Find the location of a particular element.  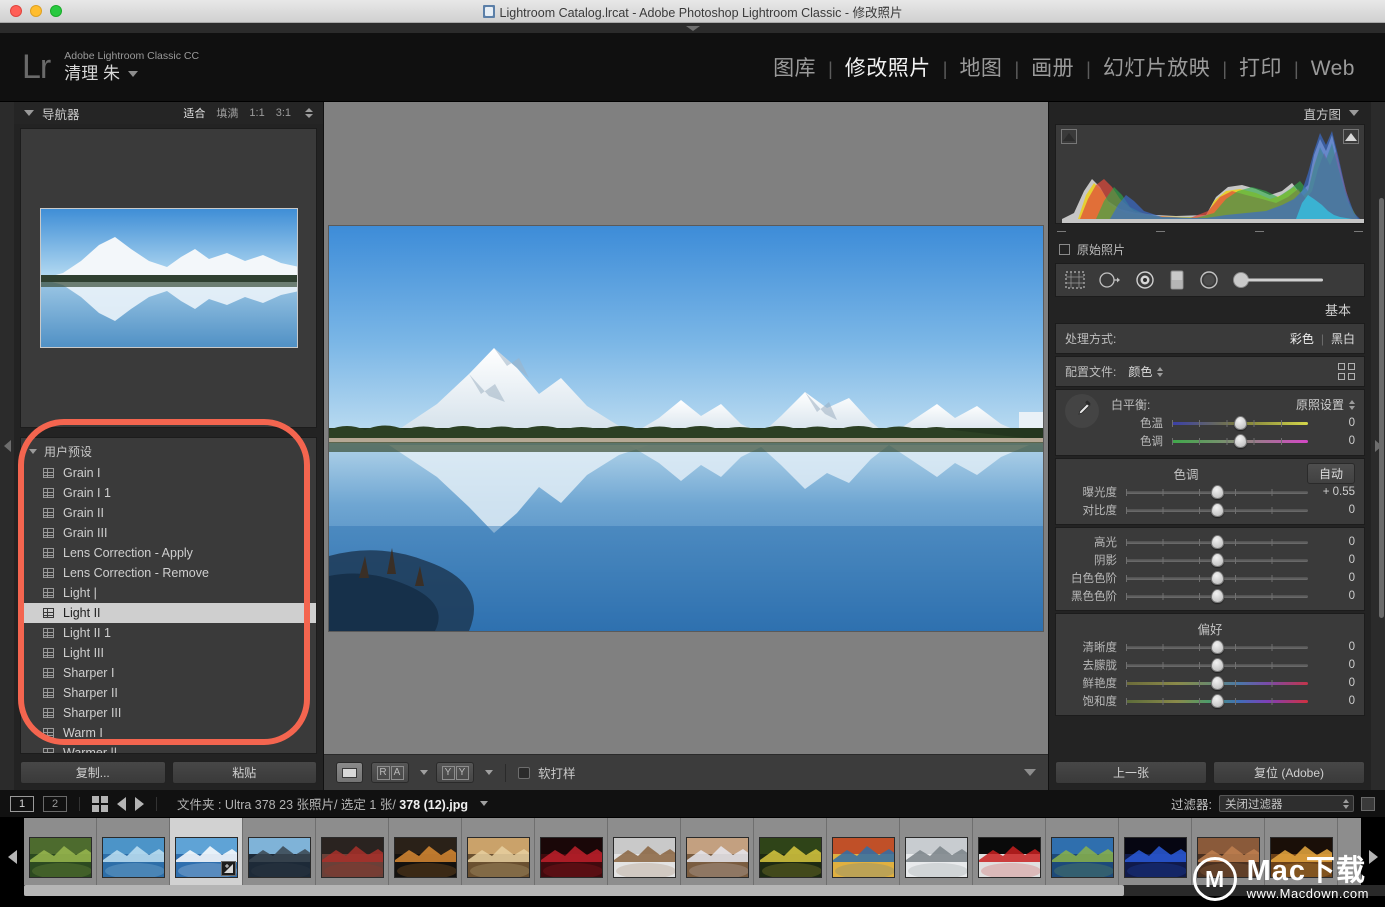

zoom-mode-1-1: 1:1 is located at coordinates (256, 113).